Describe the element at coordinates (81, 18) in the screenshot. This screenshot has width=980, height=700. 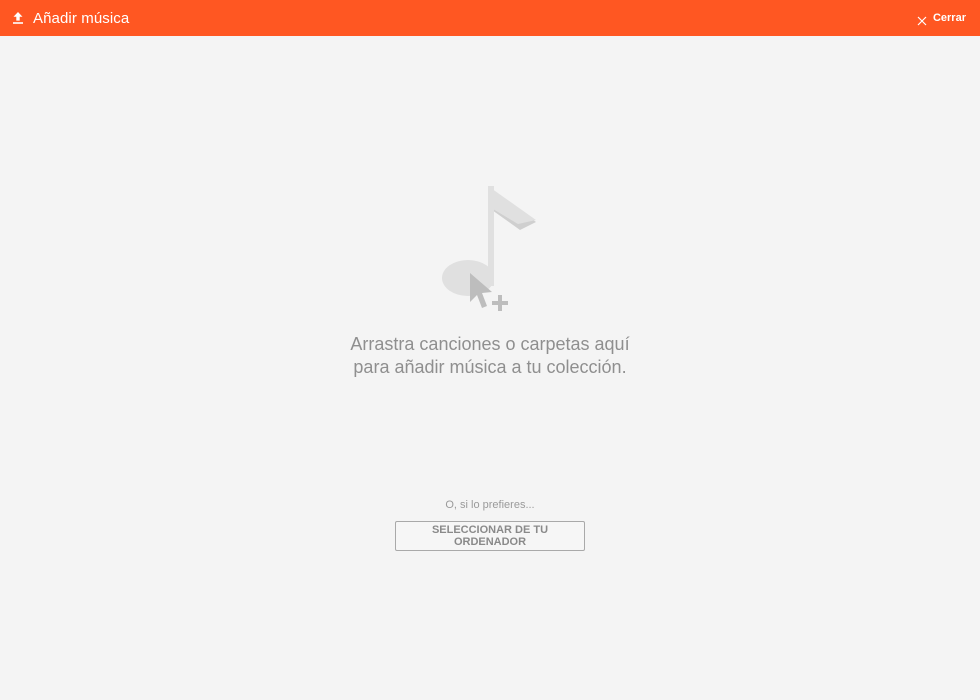
I see `page-title: Añadir música` at that location.